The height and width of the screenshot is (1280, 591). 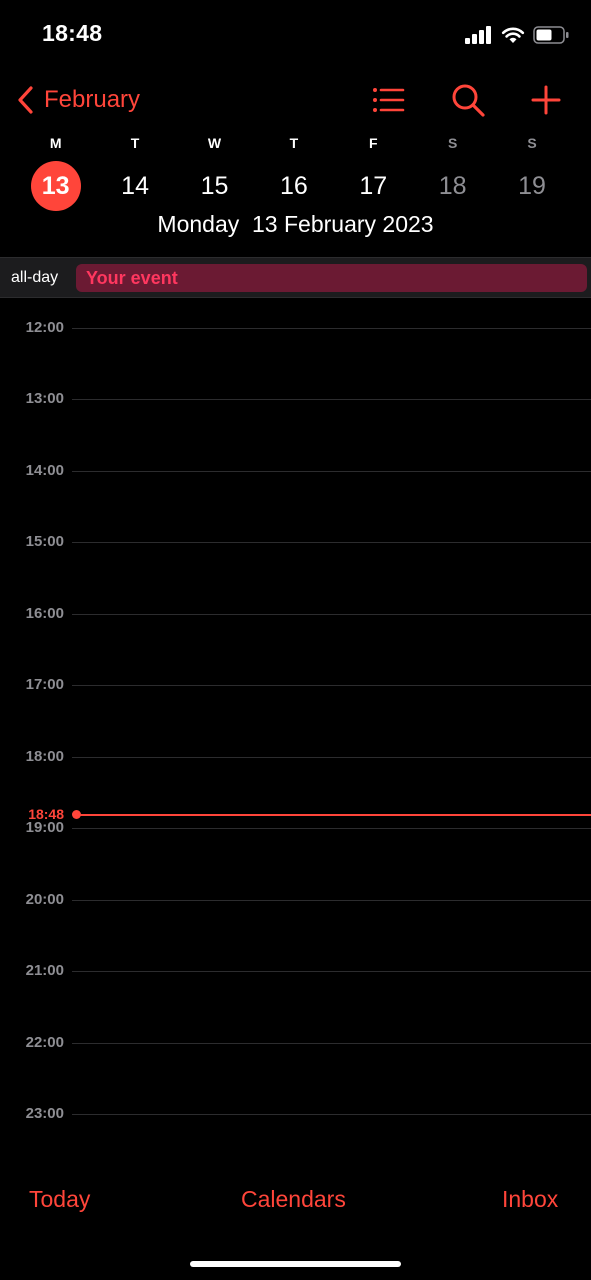 I want to click on status-icons, so click(x=517, y=35).